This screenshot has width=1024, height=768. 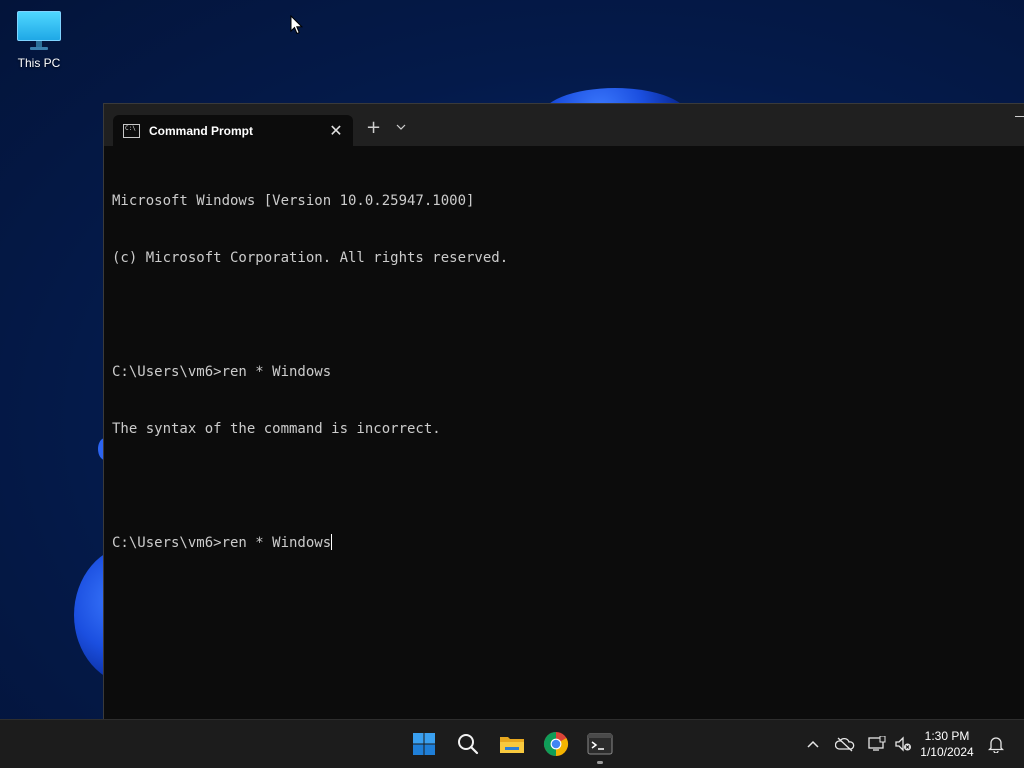 What do you see at coordinates (222, 372) in the screenshot?
I see `console-line: C:\Users\vm6>ren * Windows` at bounding box center [222, 372].